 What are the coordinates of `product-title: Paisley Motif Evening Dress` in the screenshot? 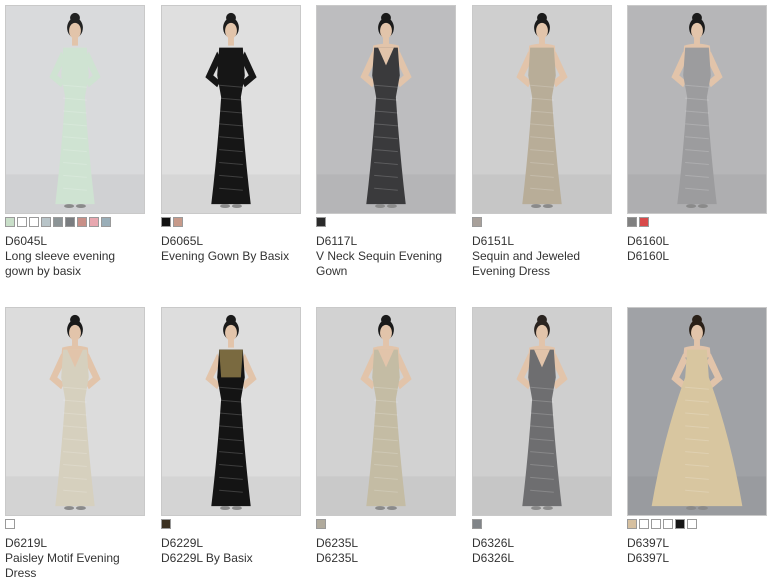 It's located at (75, 566).